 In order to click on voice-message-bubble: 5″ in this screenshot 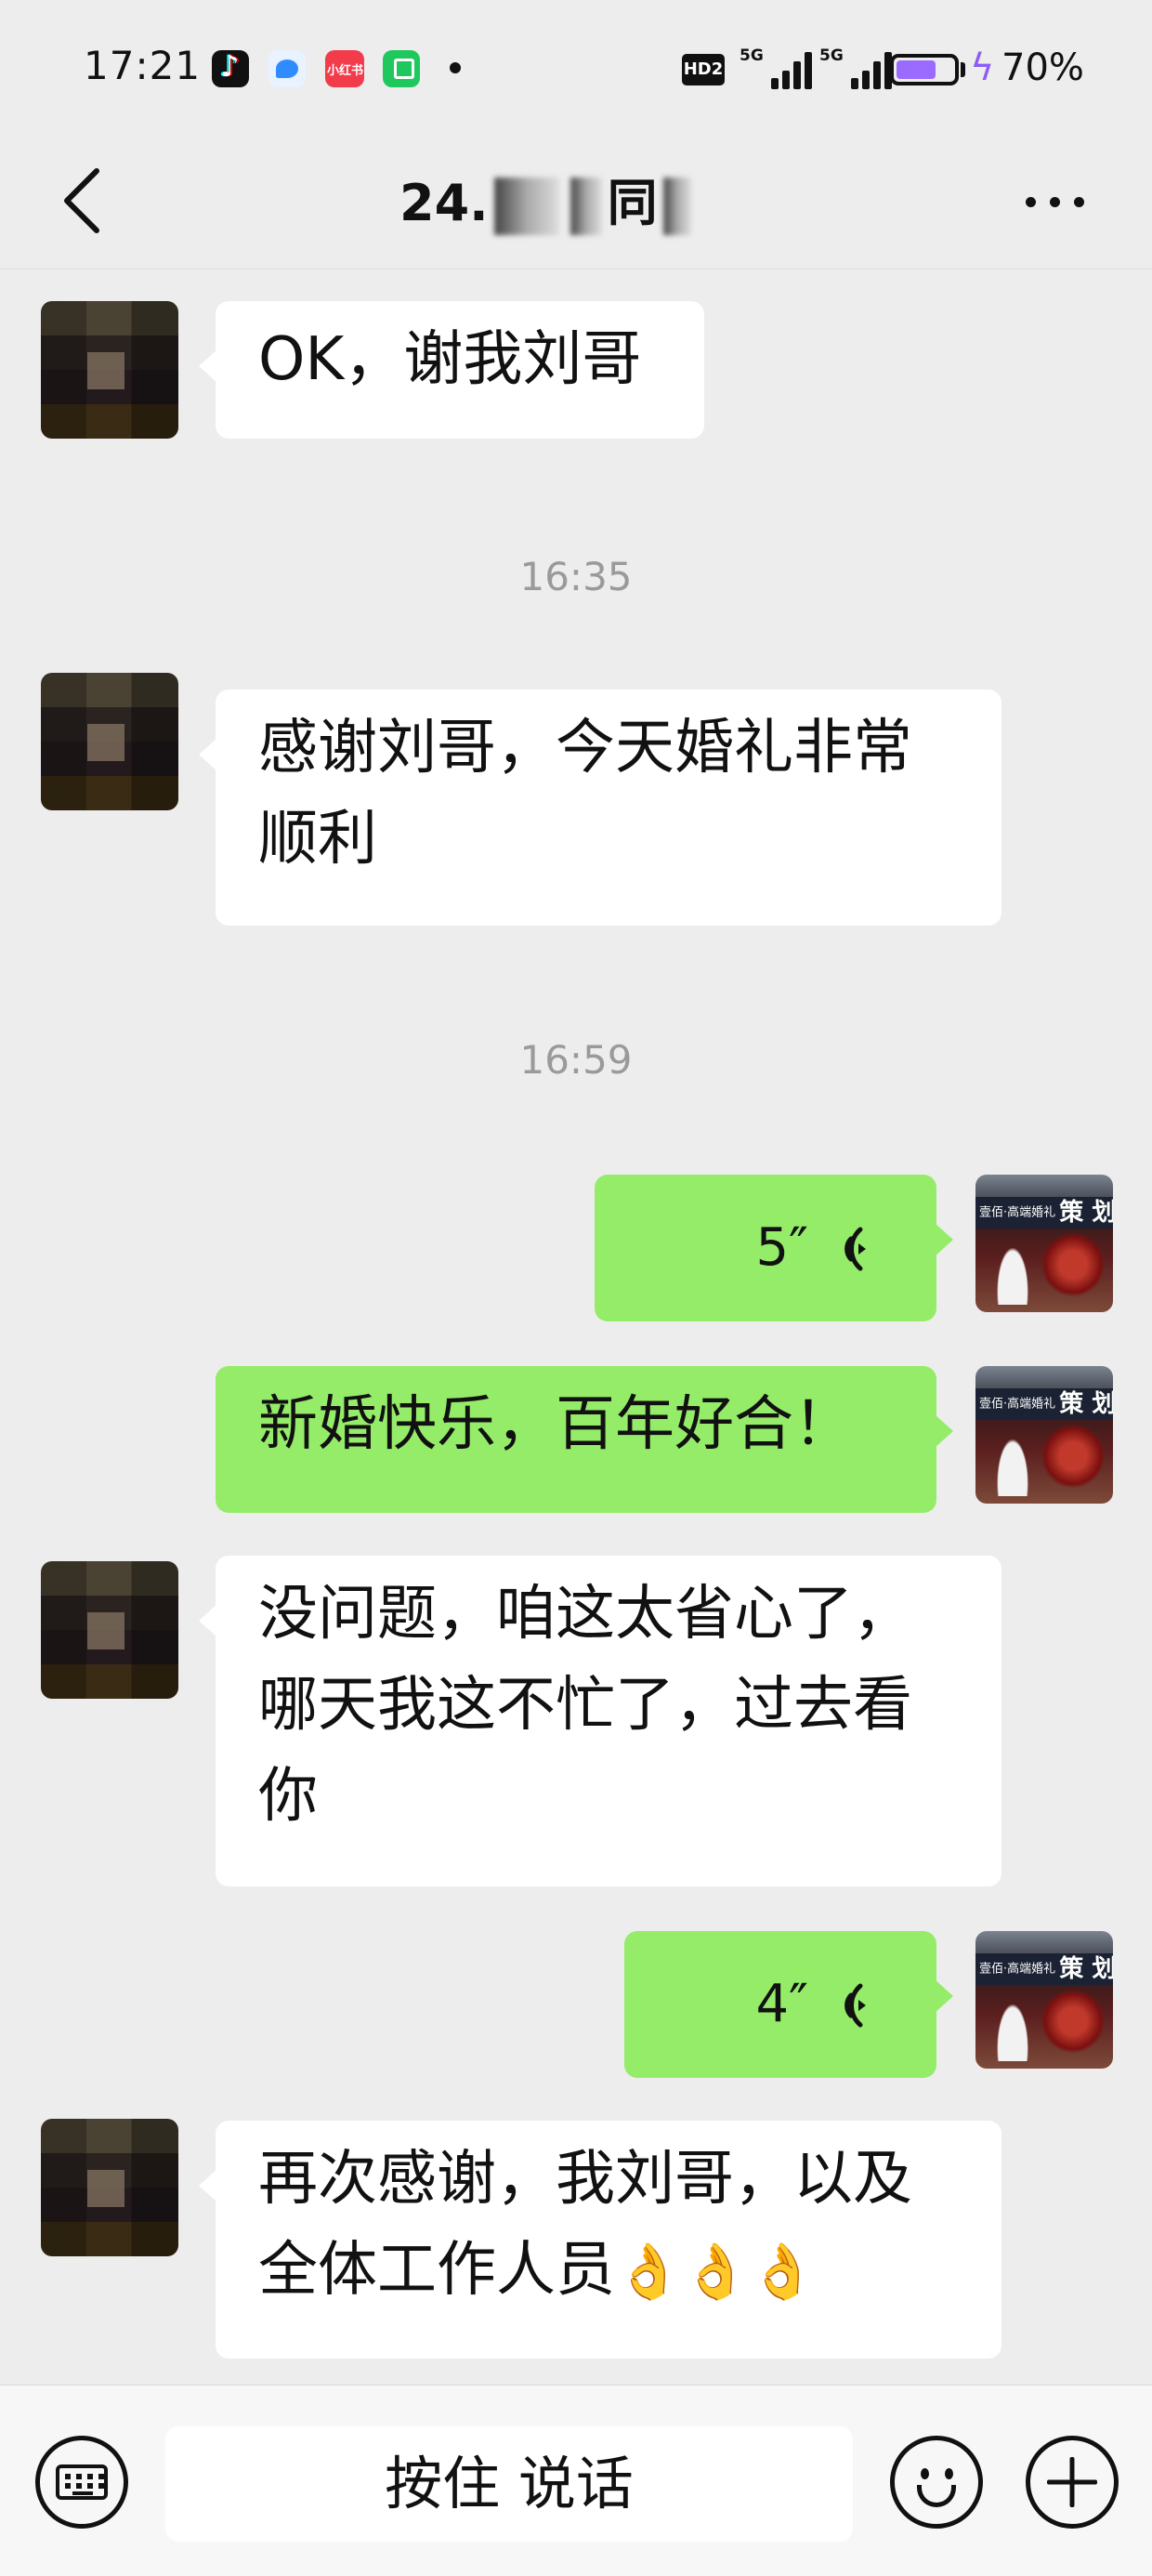, I will do `click(774, 1248)`.